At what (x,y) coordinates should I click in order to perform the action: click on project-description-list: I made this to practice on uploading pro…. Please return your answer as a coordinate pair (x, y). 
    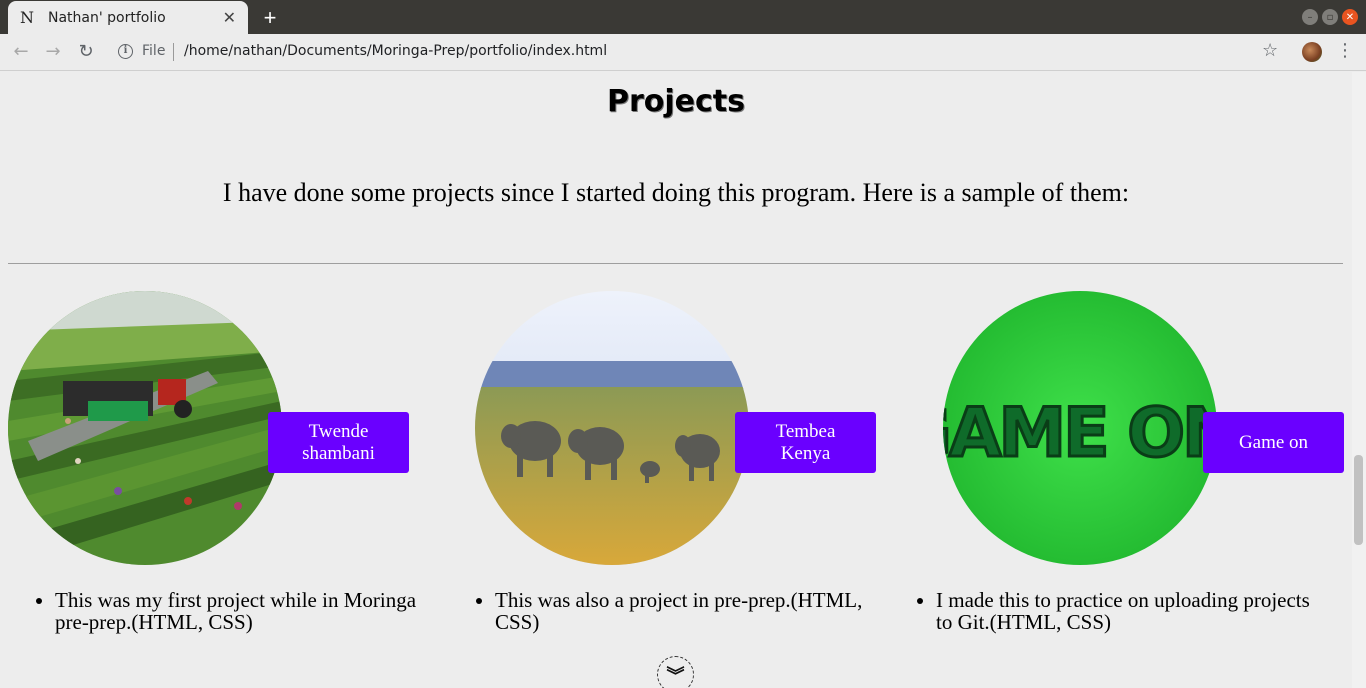
    Looking at the image, I should click on (1132, 611).